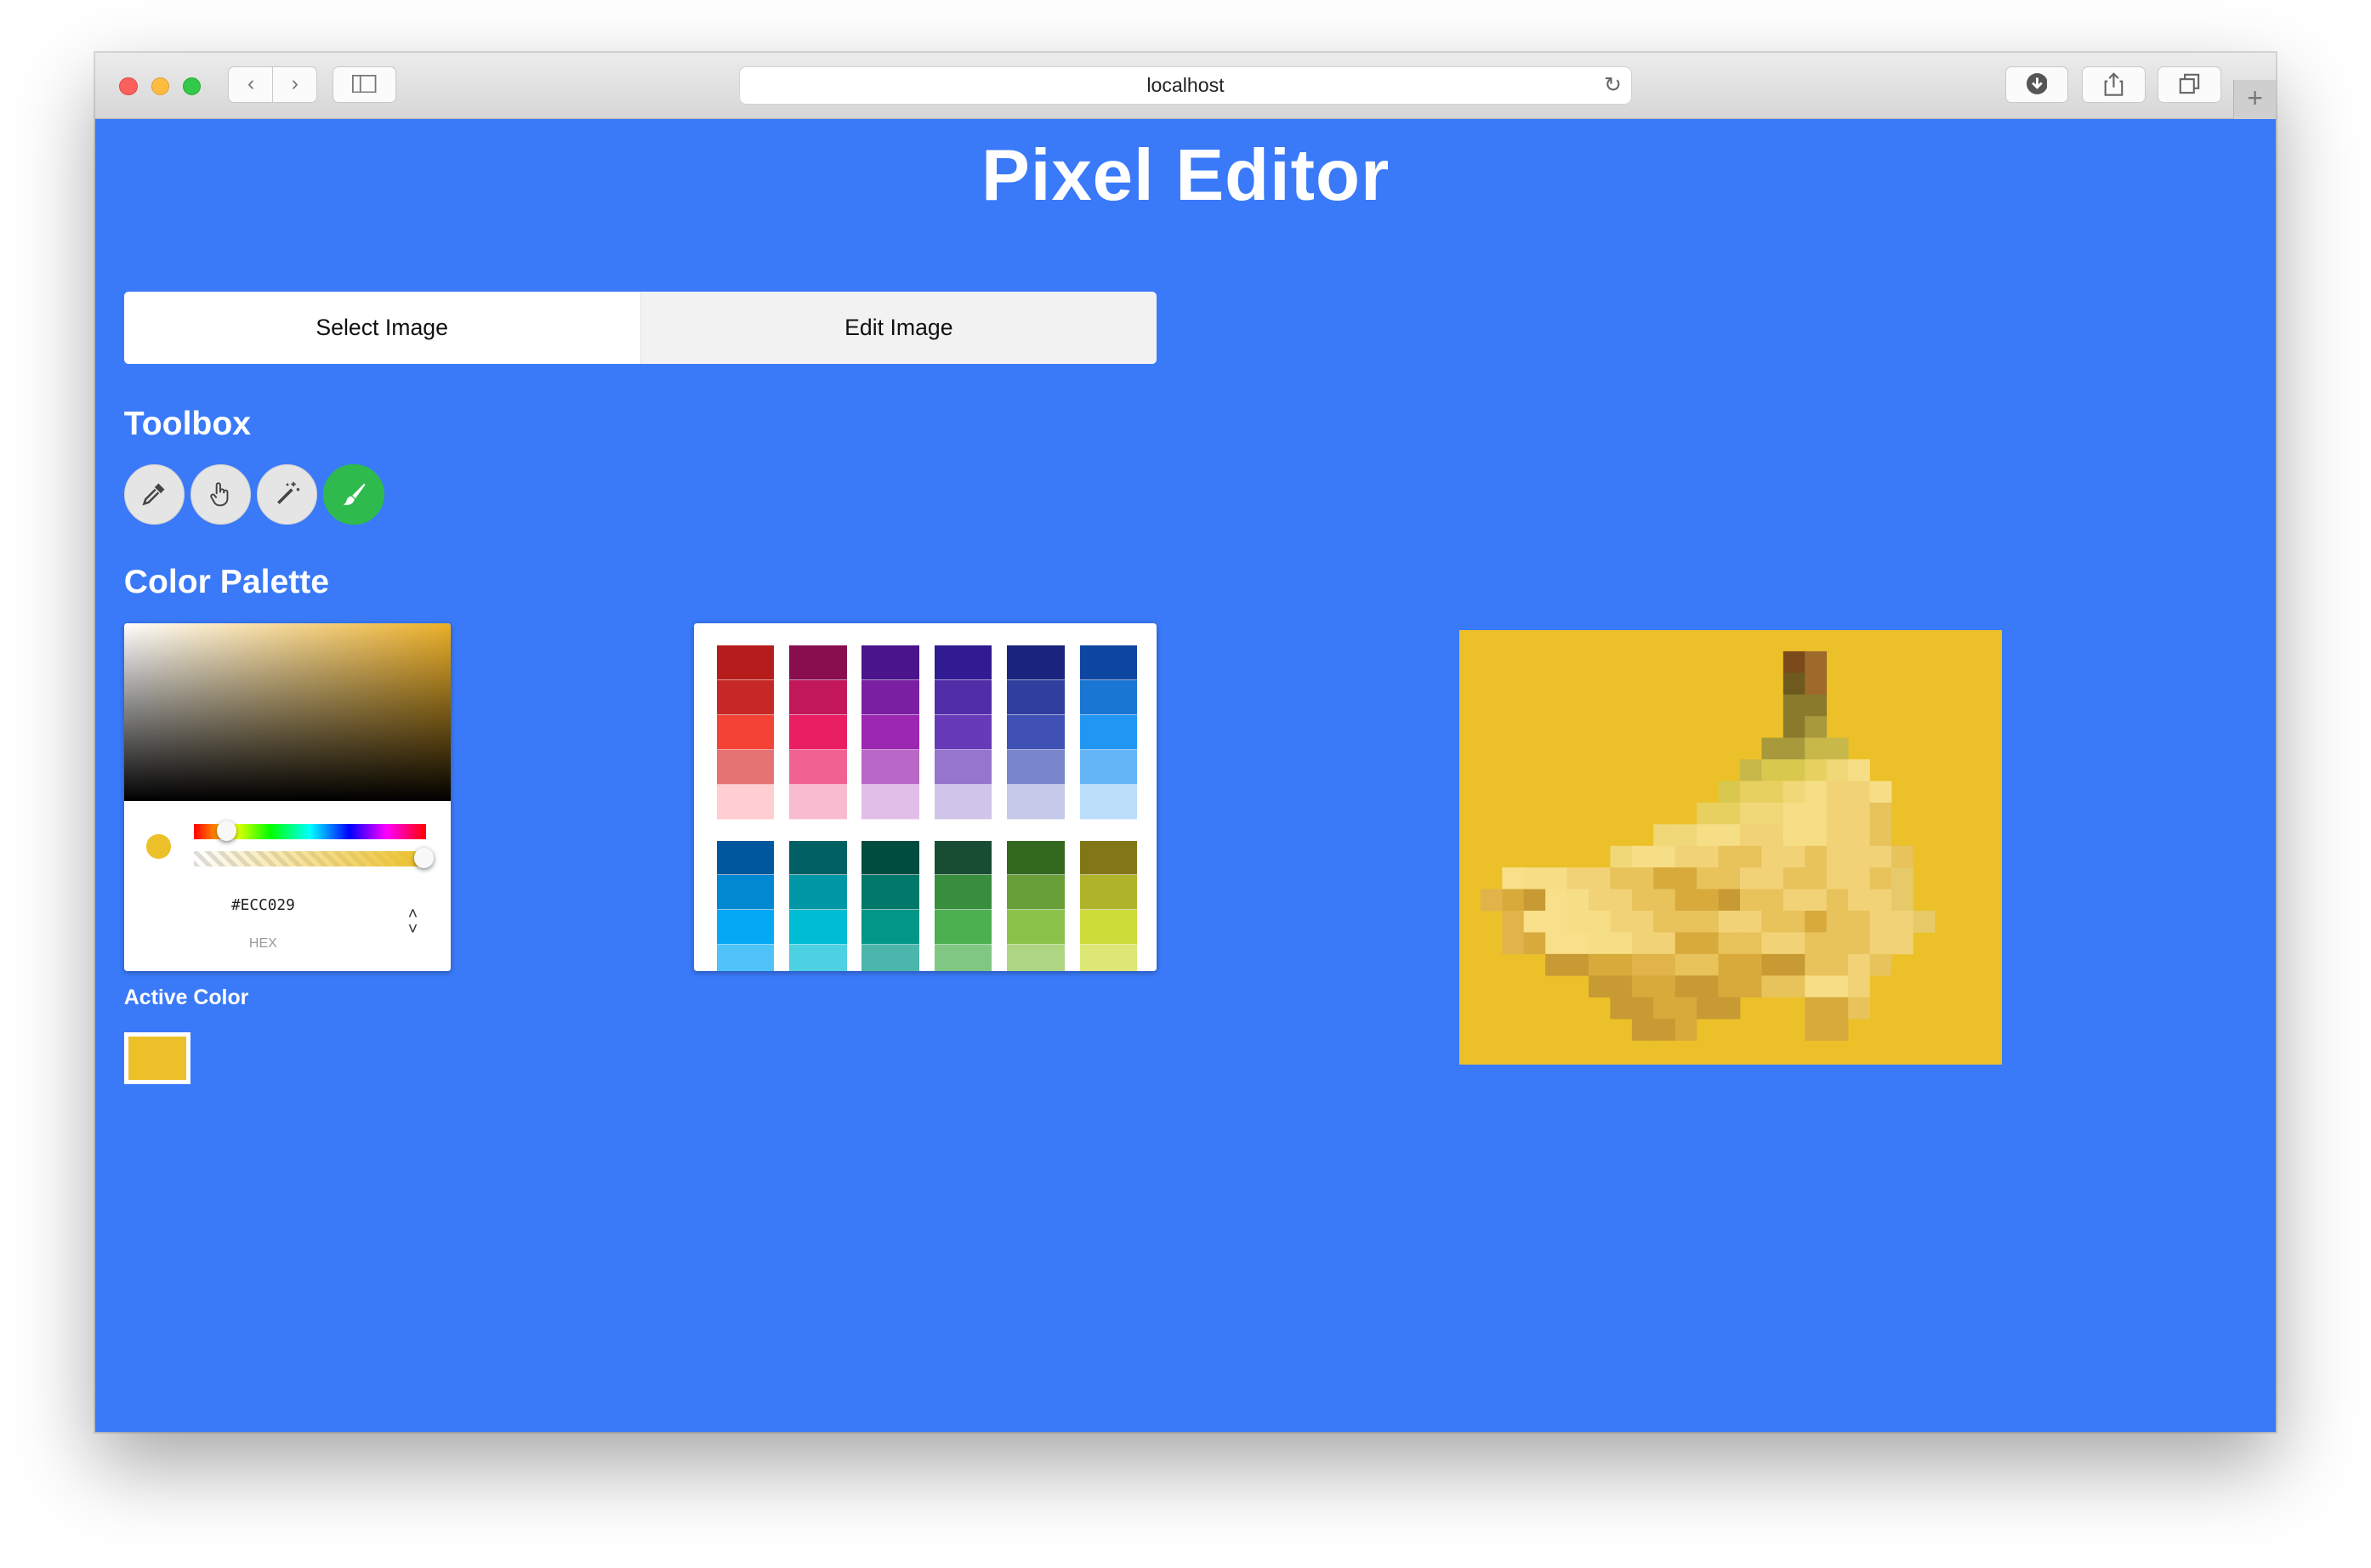 The width and height of the screenshot is (2371, 1568). What do you see at coordinates (2037, 84) in the screenshot?
I see `downloads-button` at bounding box center [2037, 84].